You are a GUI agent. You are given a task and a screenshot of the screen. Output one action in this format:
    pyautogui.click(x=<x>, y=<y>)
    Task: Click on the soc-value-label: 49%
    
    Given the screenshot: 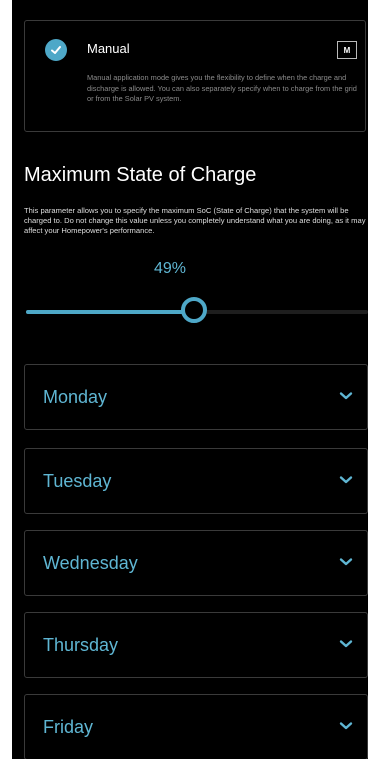 What is the action you would take?
    pyautogui.click(x=170, y=268)
    